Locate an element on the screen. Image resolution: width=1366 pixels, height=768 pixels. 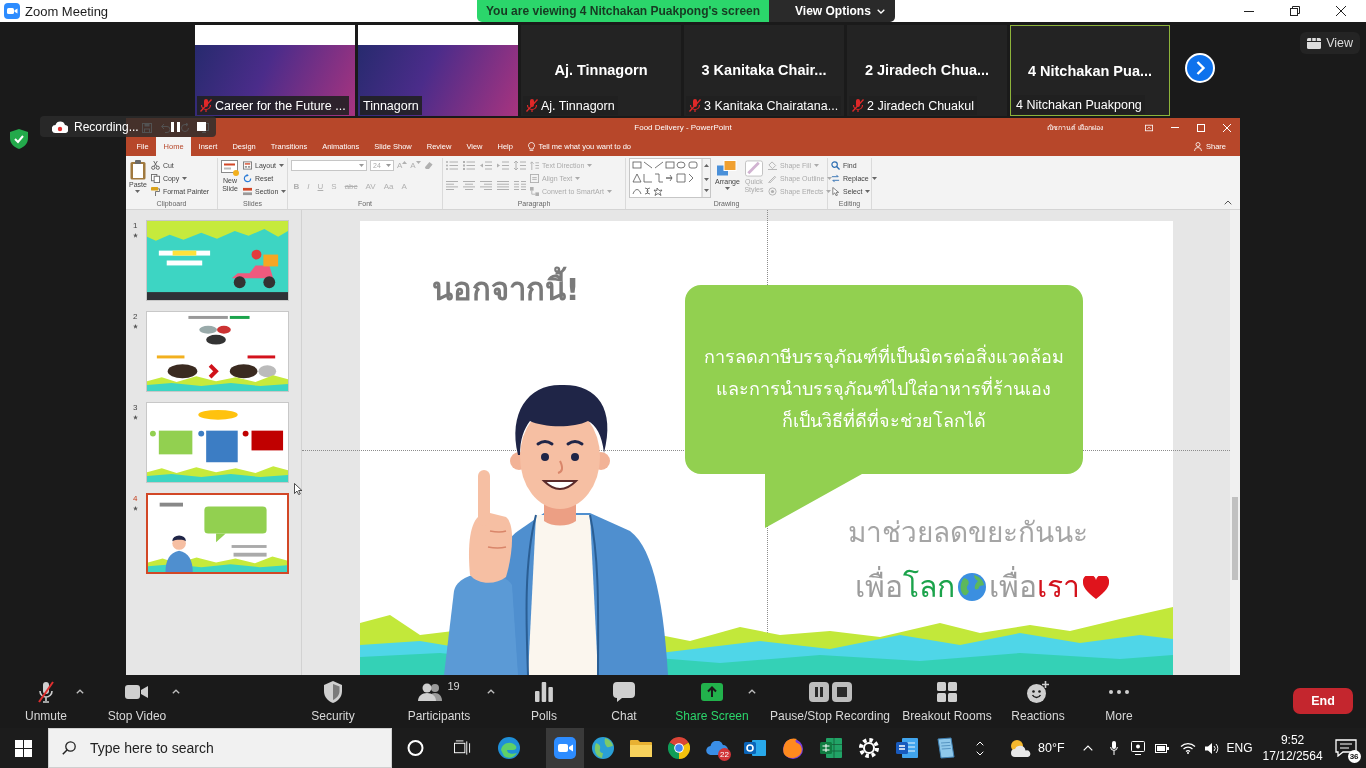
wifi-icon is located at coordinates (1187, 748).